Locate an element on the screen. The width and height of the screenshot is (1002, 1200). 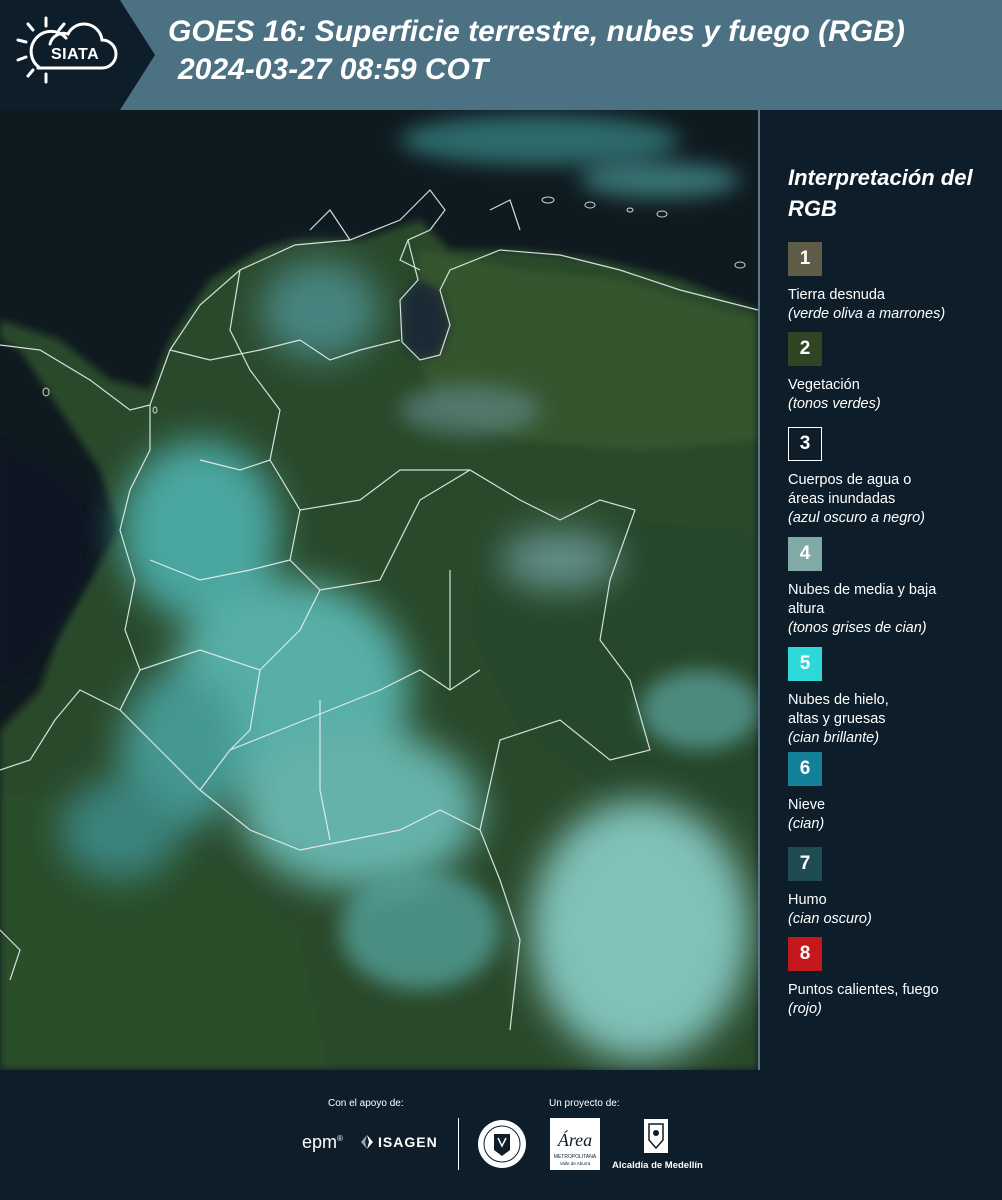
isagen-logo-text: ISAGEN is located at coordinates (408, 1142).